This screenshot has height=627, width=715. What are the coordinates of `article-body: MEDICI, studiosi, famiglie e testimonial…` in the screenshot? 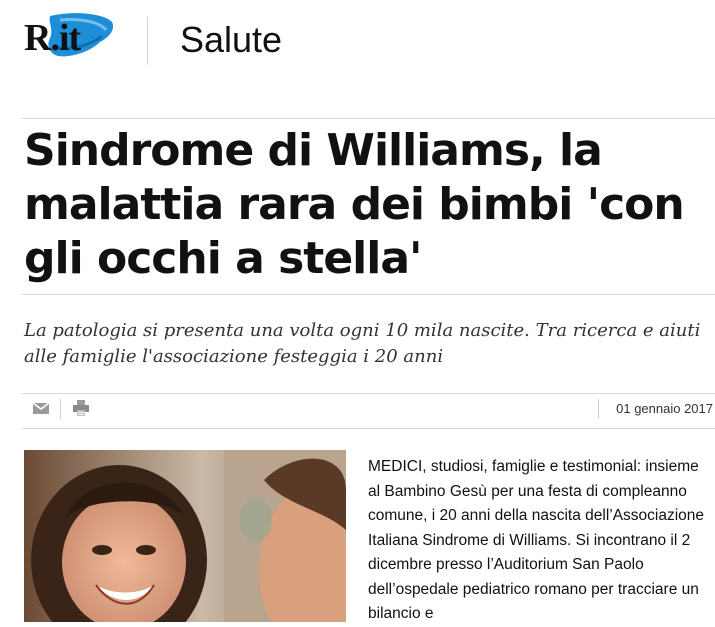 It's located at (536, 540).